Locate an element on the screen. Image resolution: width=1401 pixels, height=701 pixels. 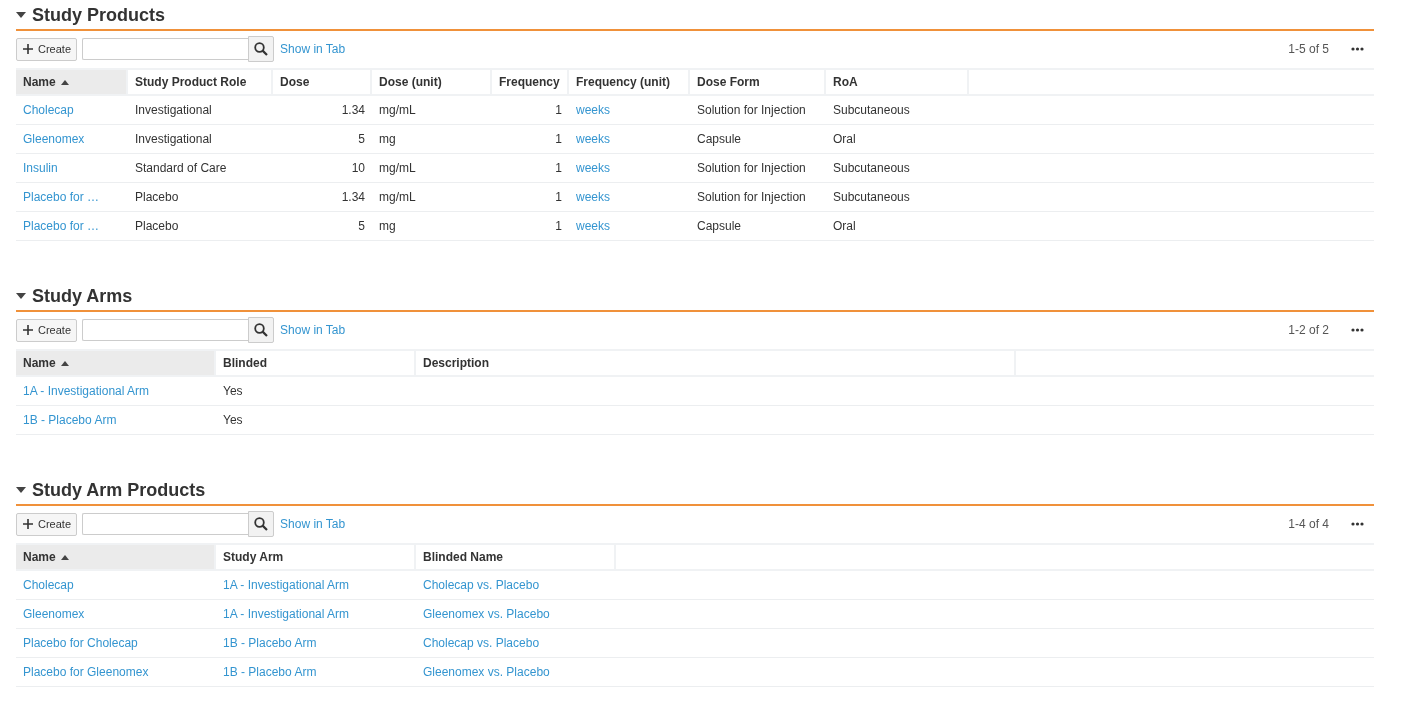
paging-text: 1-5 of 5 is located at coordinates (1308, 49).